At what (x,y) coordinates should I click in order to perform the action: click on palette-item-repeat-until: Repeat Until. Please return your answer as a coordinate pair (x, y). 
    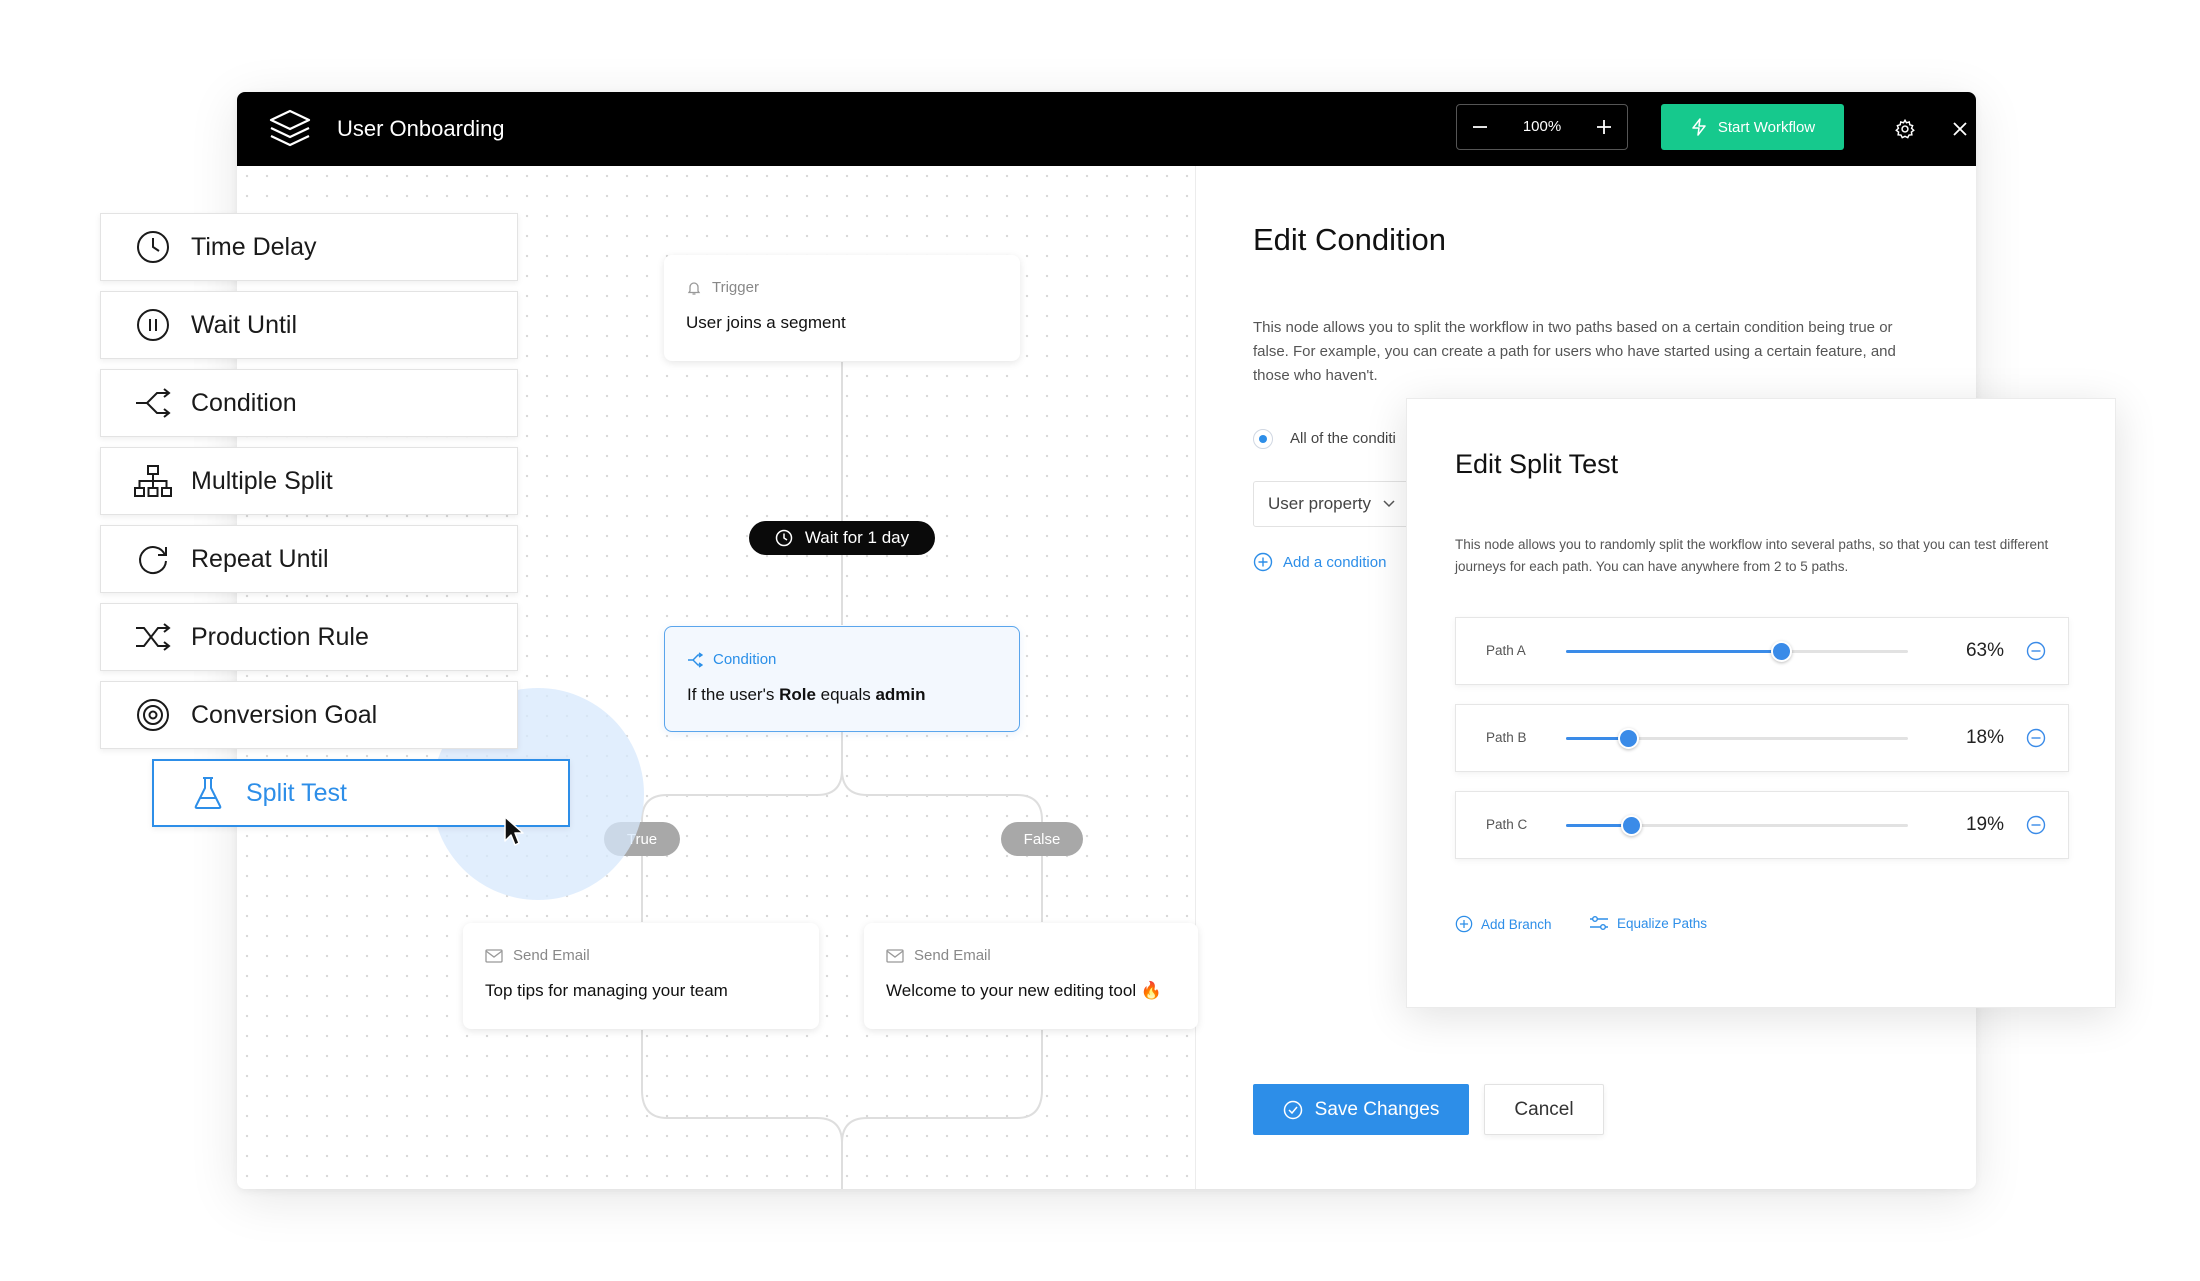
    Looking at the image, I should click on (309, 559).